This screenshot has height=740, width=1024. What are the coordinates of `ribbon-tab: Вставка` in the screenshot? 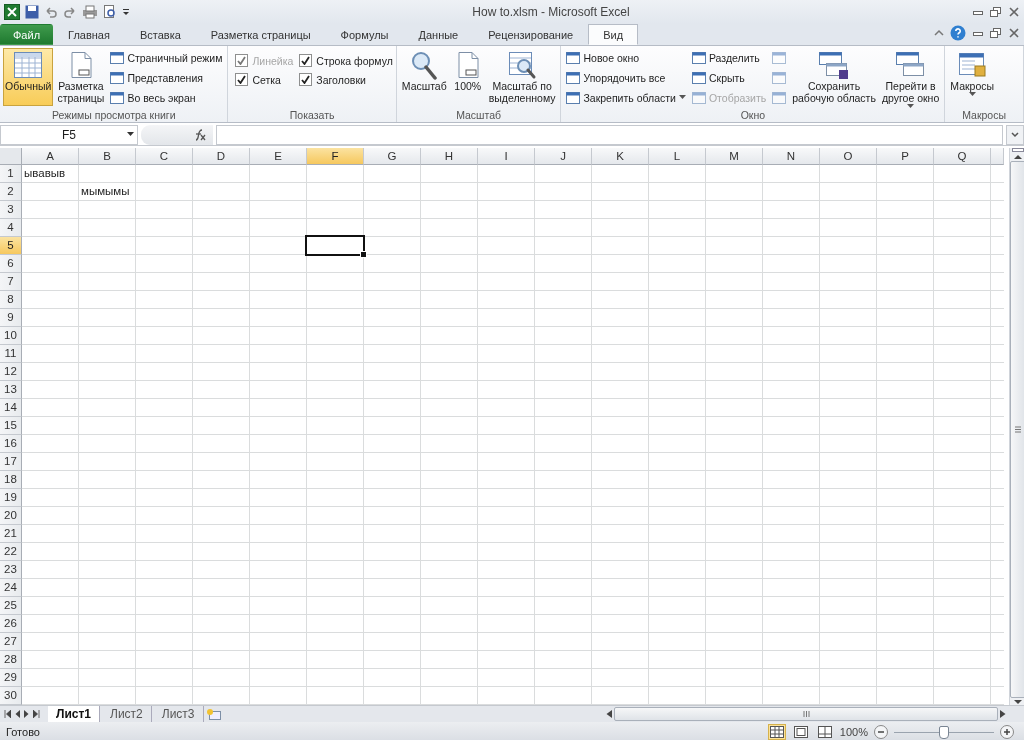 It's located at (160, 34).